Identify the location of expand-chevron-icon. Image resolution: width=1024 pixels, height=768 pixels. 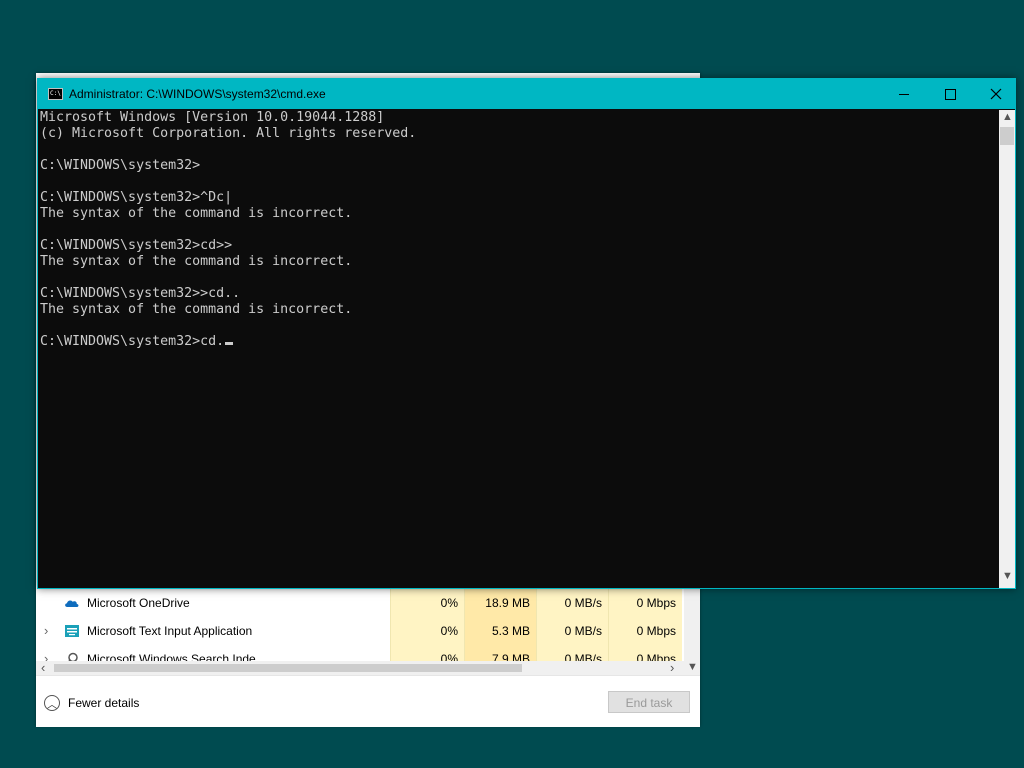
(49, 603).